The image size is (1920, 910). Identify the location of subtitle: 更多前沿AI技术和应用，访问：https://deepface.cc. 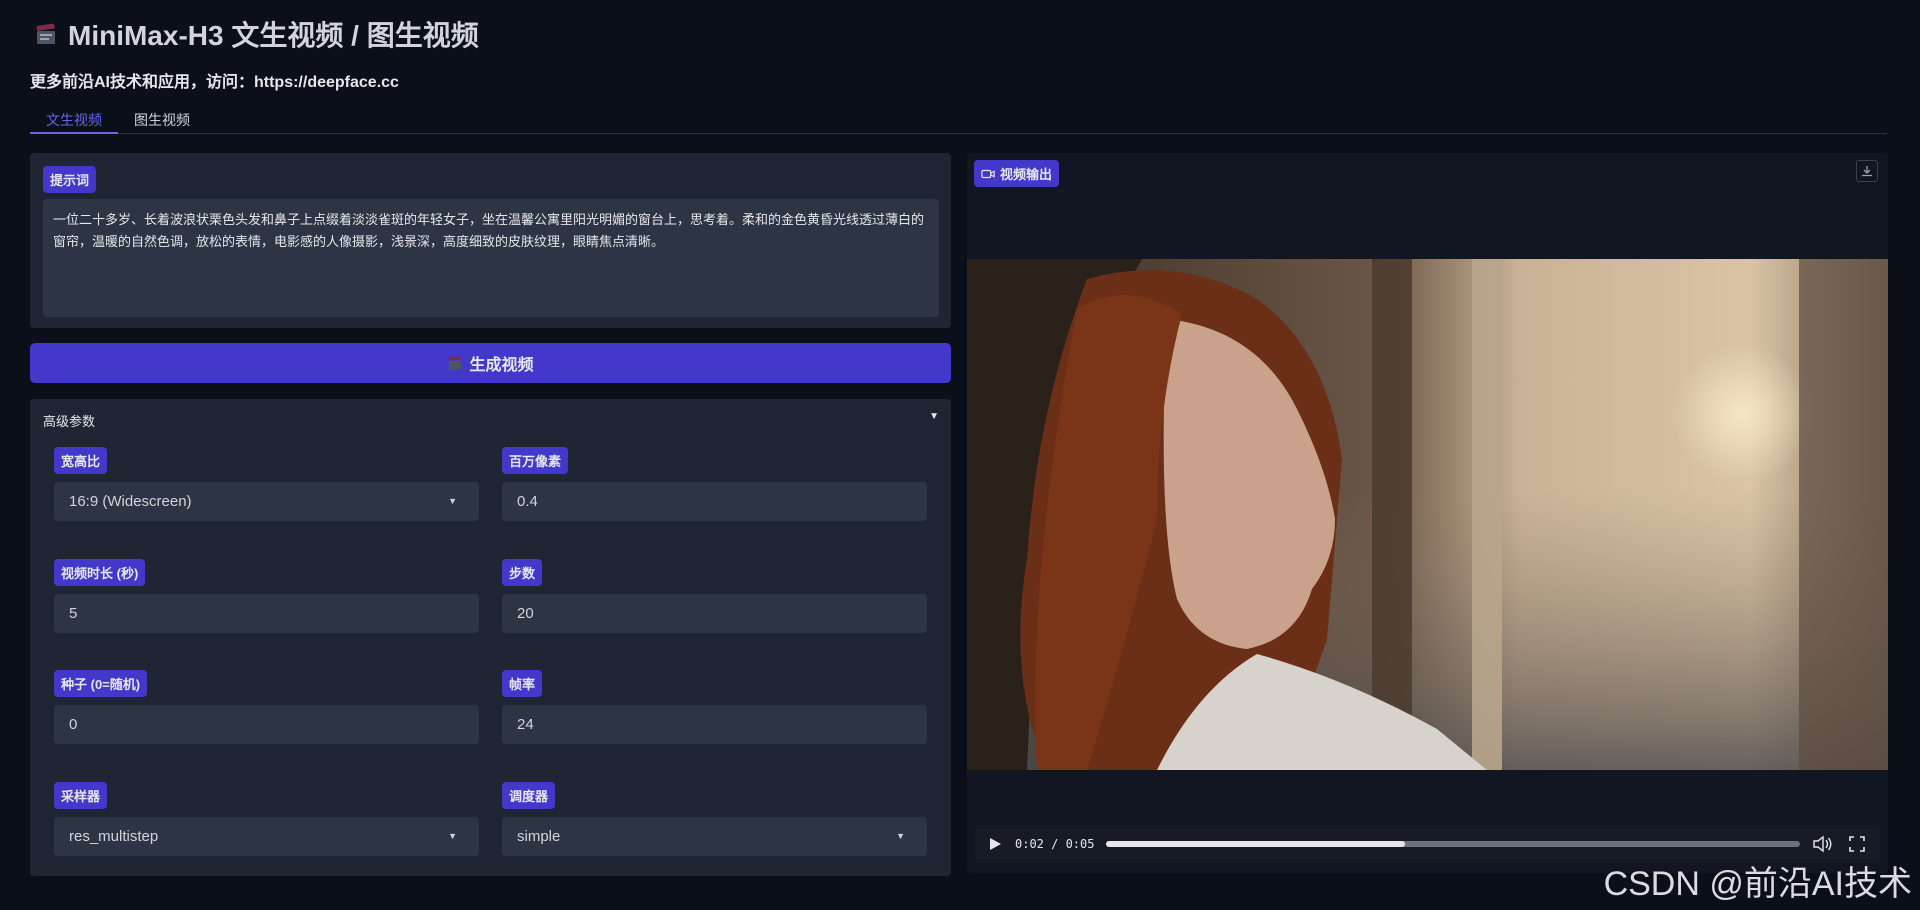
(214, 82).